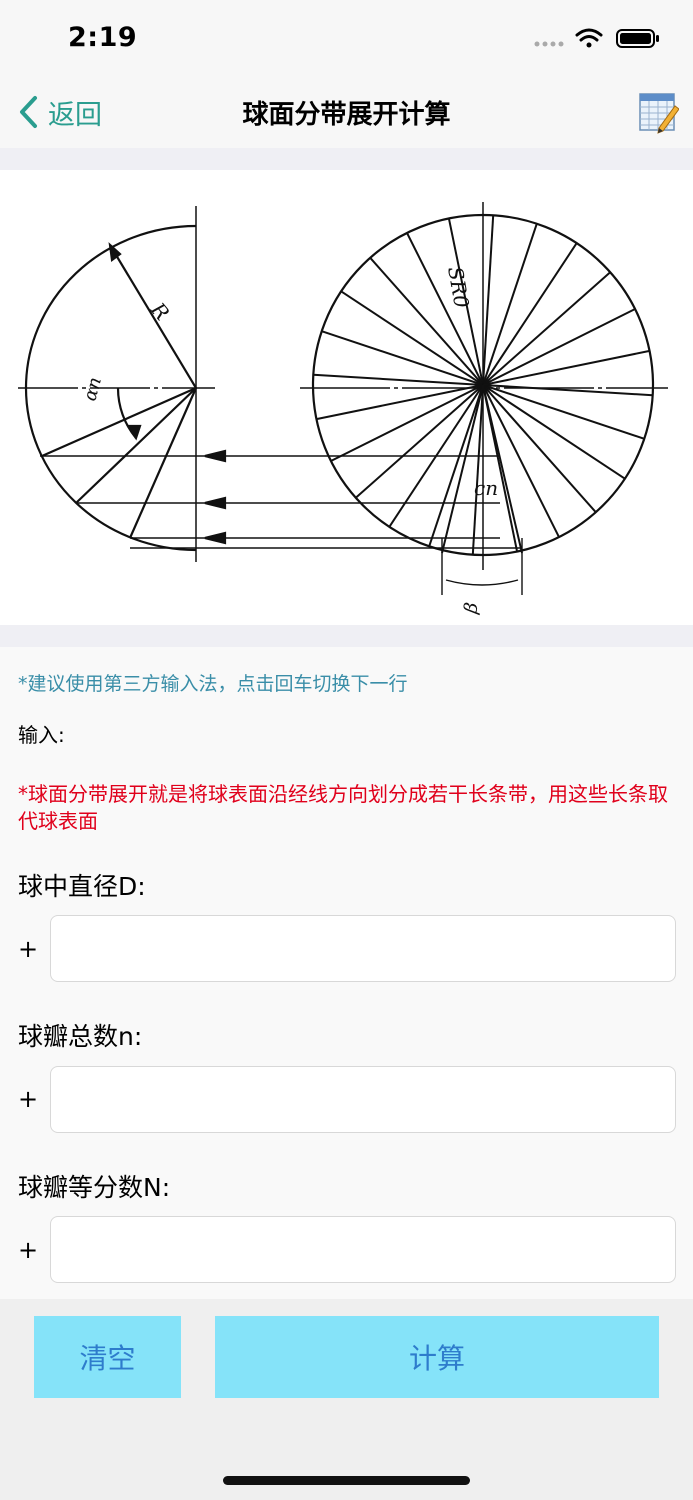  I want to click on bottom-action-bar: 清空 计算, so click(346, 1399).